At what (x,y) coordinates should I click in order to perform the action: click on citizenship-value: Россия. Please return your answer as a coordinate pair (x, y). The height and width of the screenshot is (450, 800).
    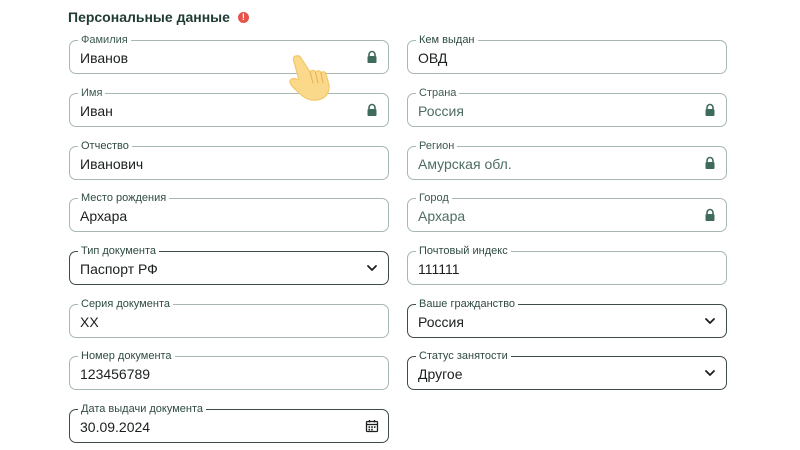
    Looking at the image, I should click on (441, 322).